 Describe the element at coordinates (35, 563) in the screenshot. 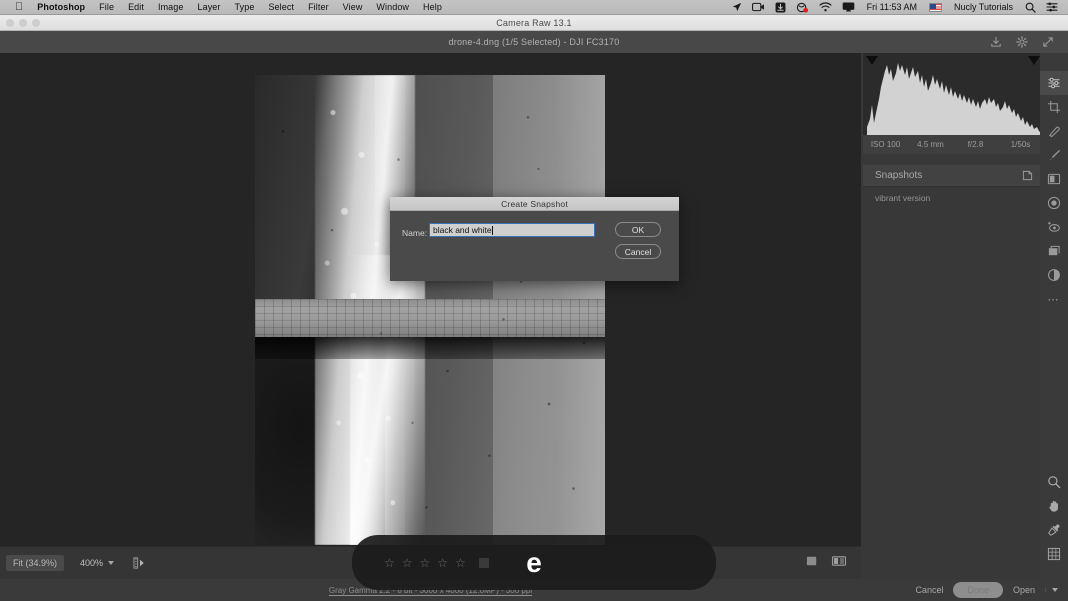

I see `zoom-fit-label: Fit (34.9%)` at that location.